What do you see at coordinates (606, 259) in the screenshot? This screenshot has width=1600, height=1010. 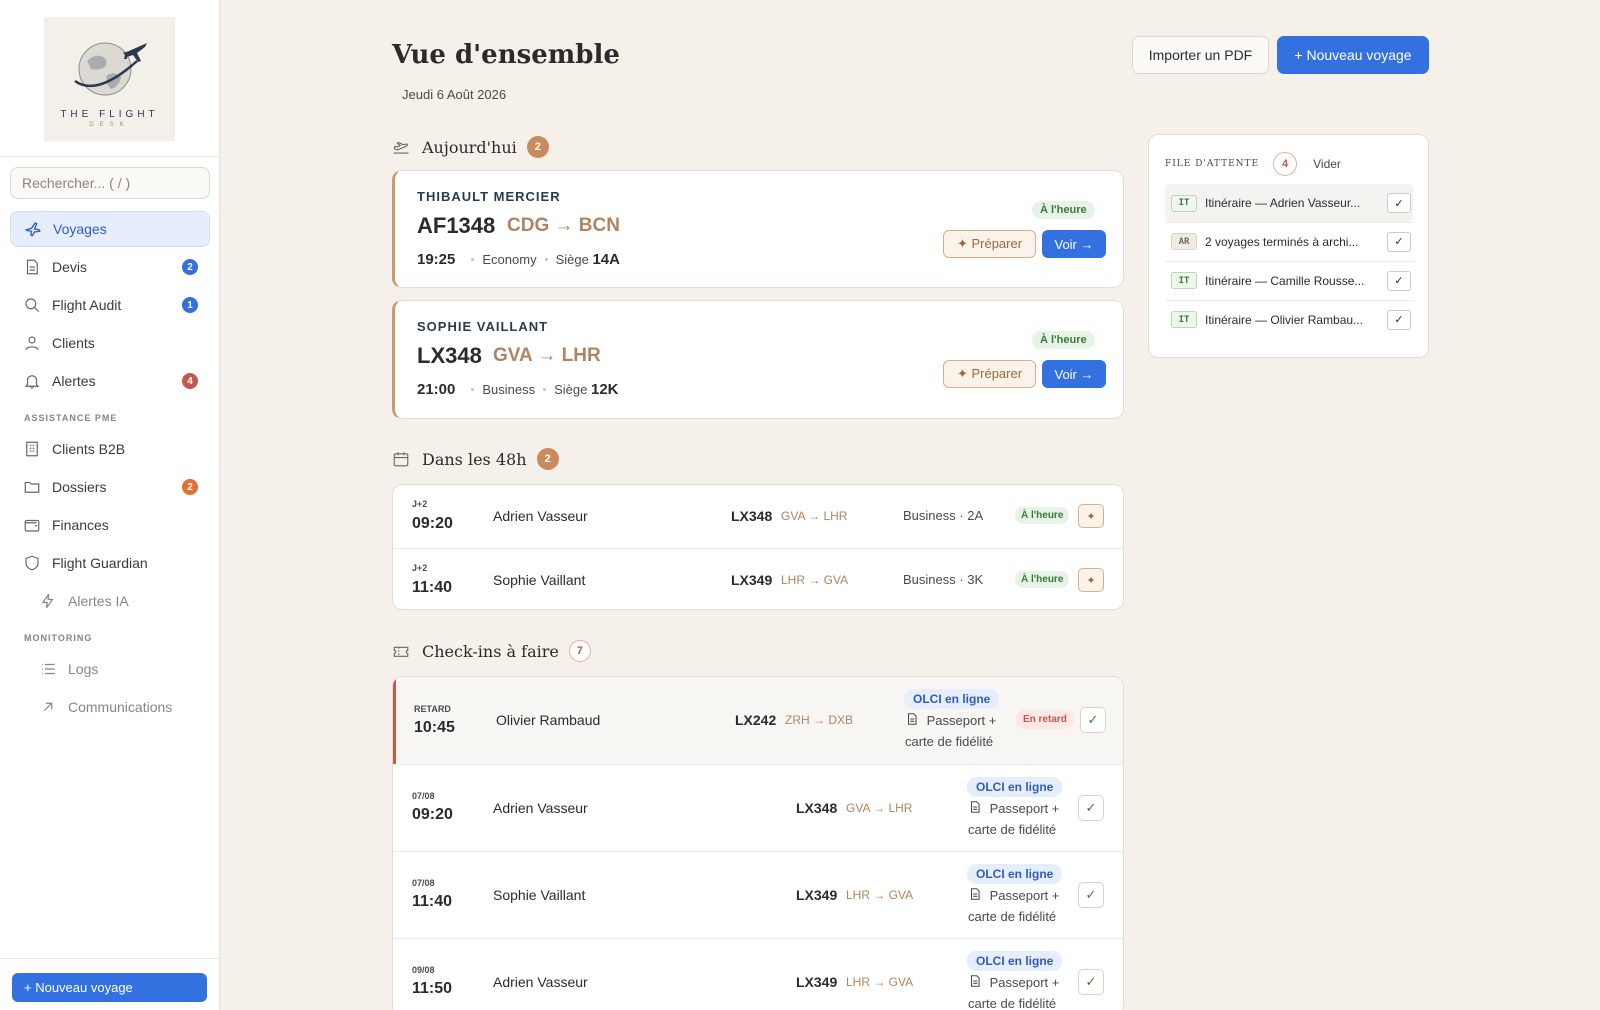 I see `seat-number: 14A` at bounding box center [606, 259].